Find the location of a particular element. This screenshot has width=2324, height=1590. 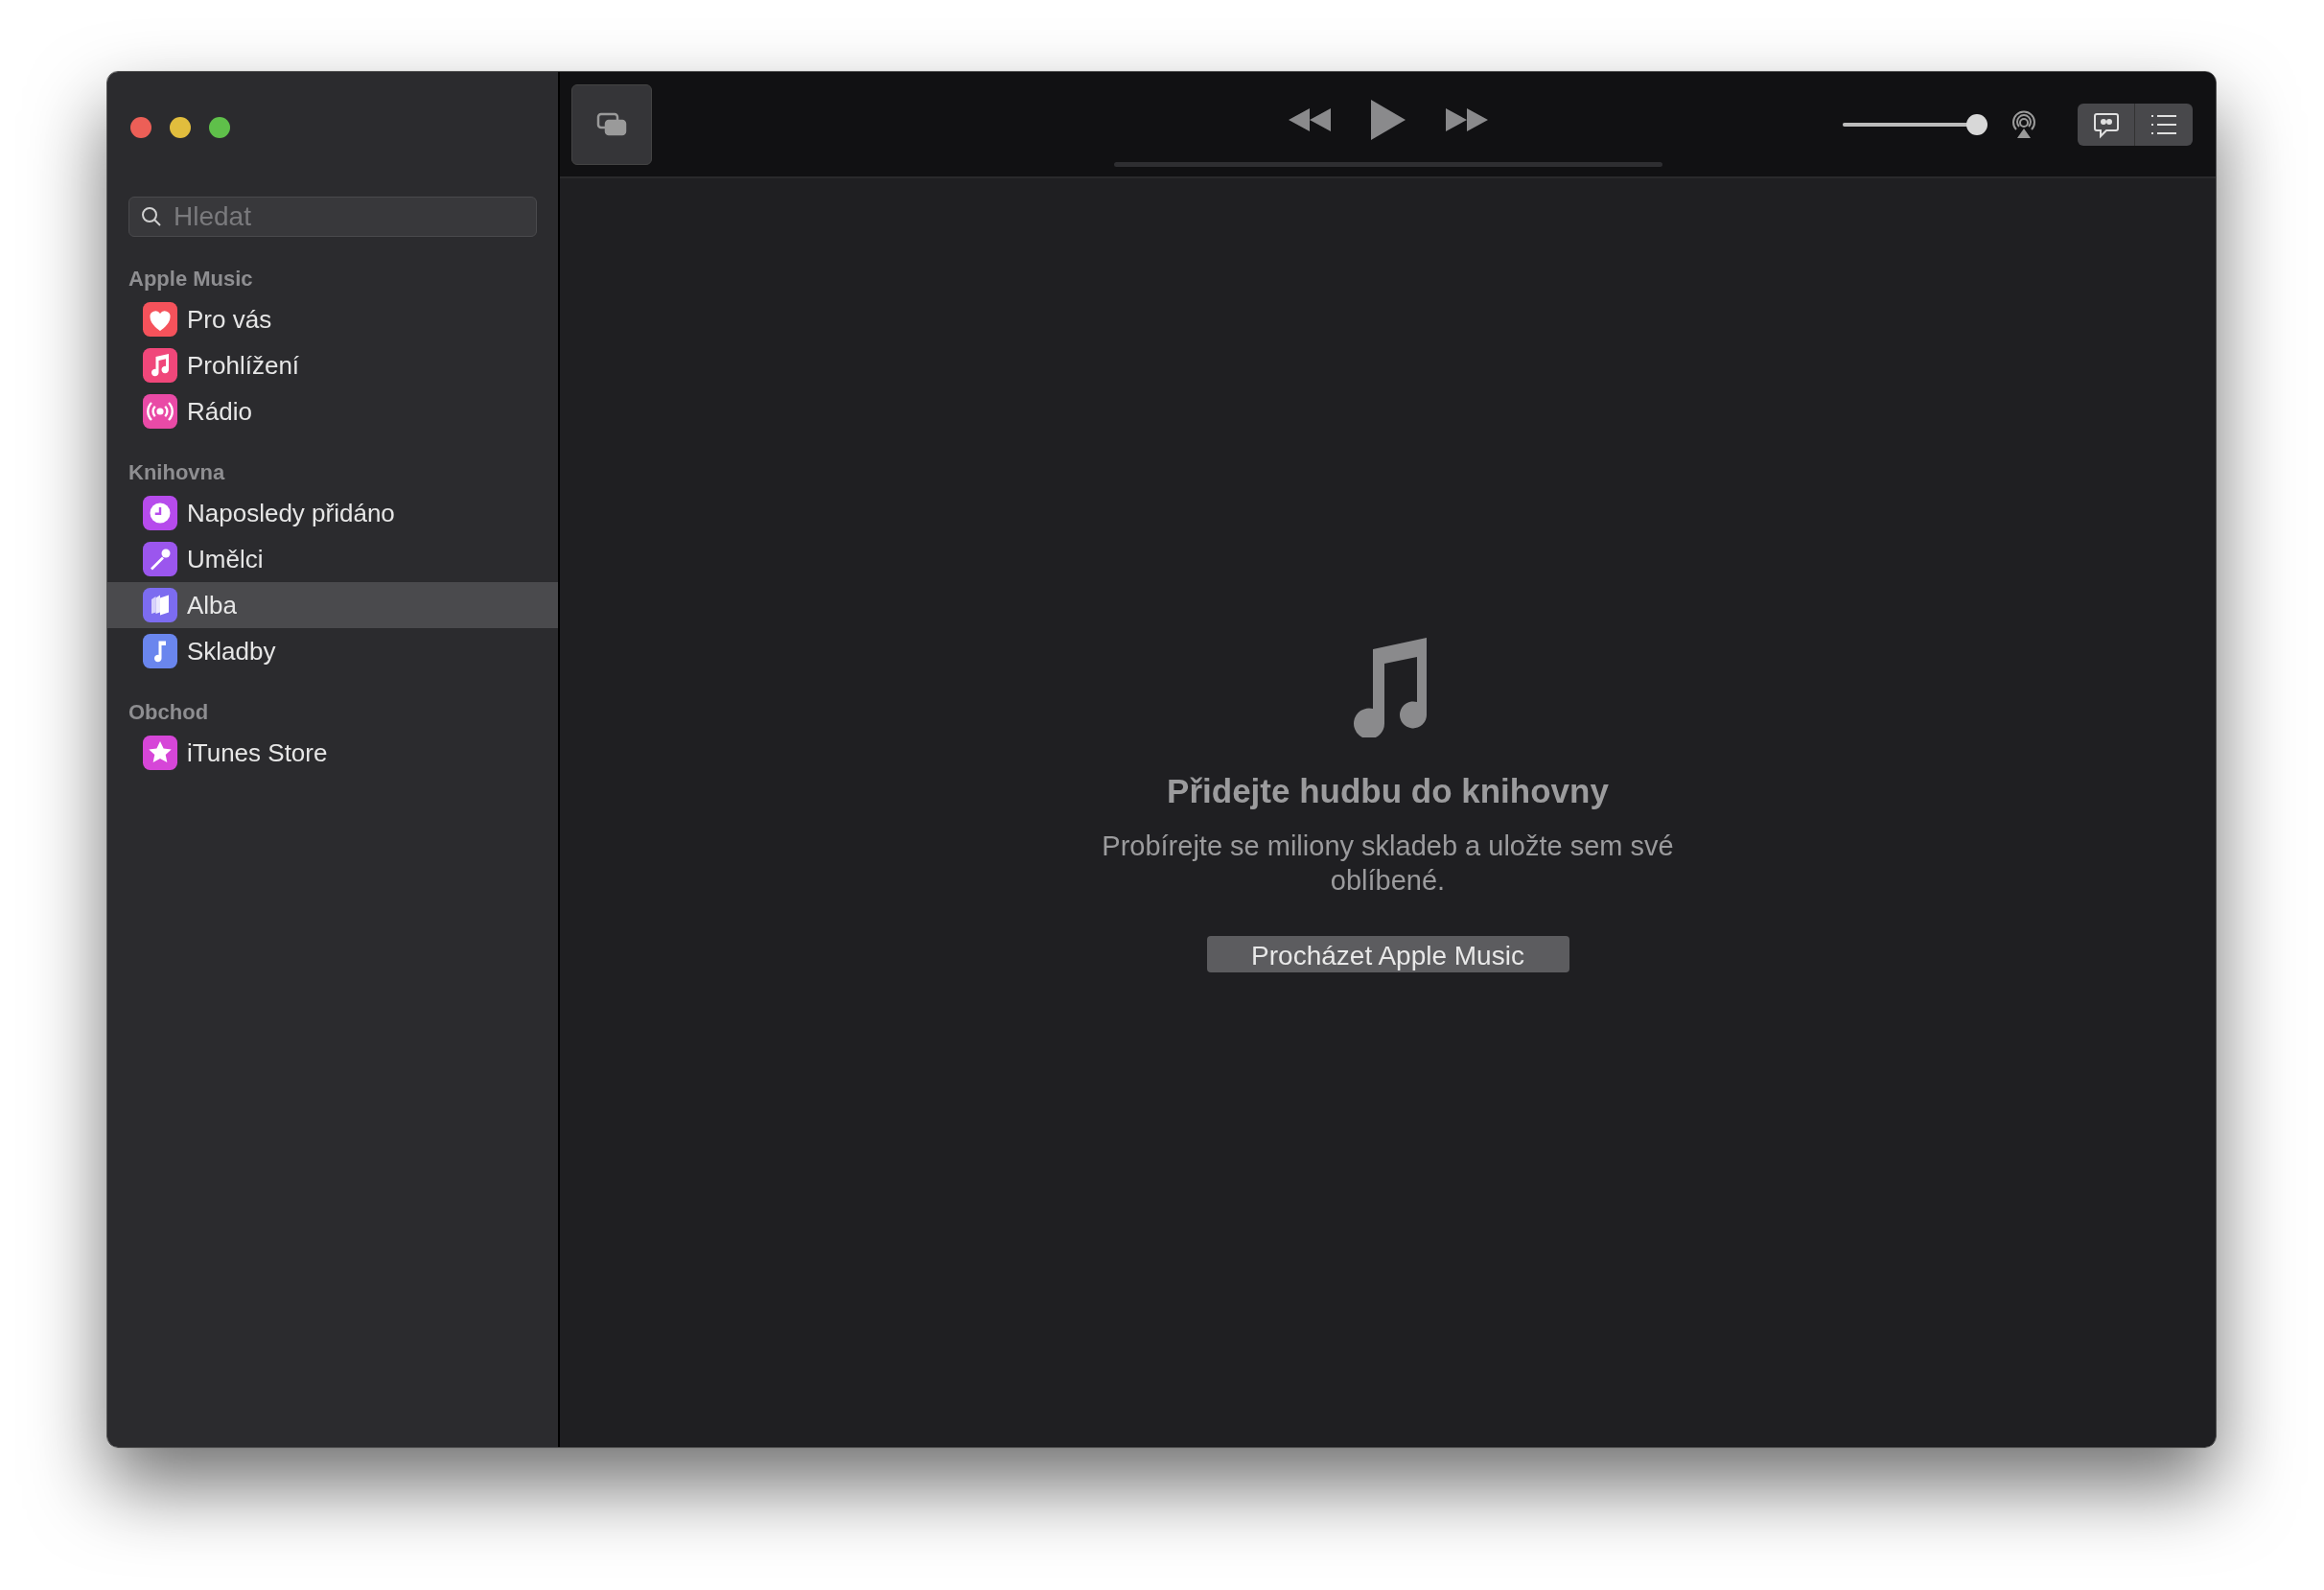

sidebar-item: iTunes Store is located at coordinates (332, 753).